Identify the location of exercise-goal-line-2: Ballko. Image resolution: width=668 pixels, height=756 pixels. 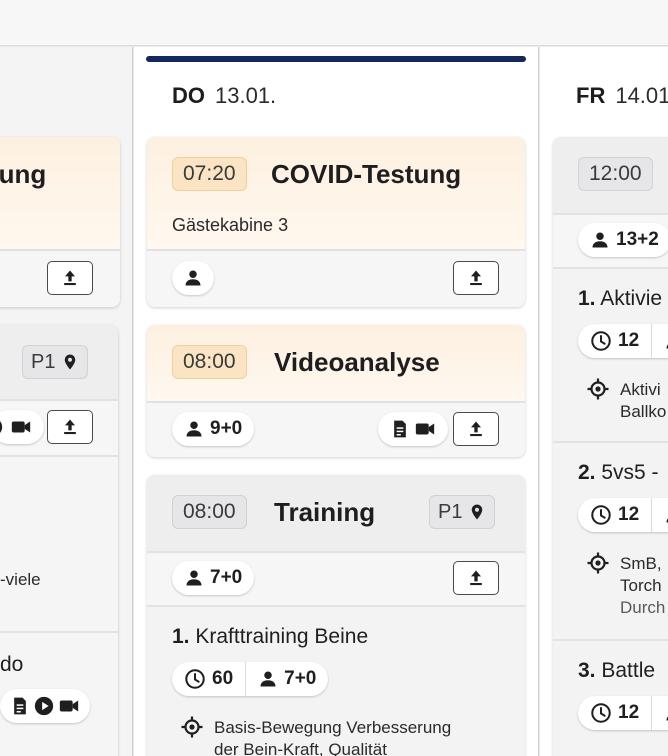
(643, 411).